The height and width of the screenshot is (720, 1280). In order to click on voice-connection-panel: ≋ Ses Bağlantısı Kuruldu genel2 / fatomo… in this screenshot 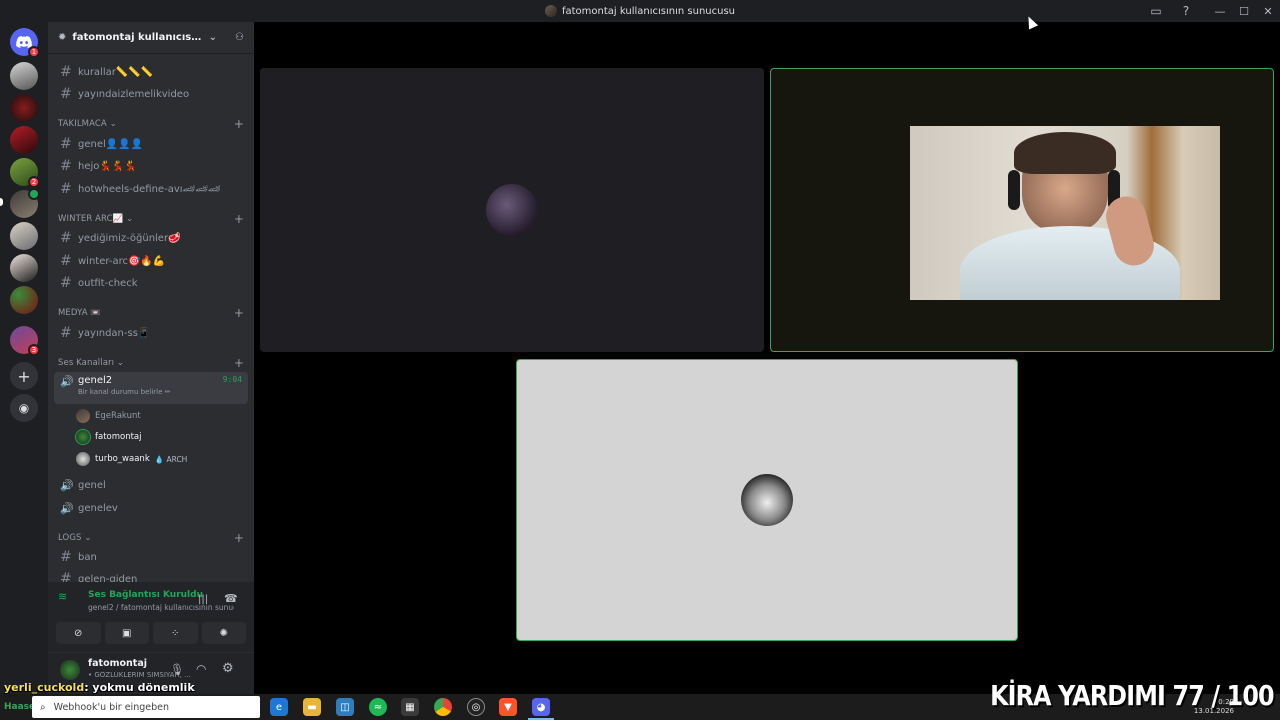, I will do `click(151, 617)`.